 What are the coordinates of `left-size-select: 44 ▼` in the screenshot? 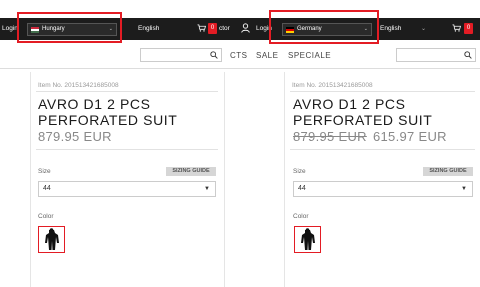 It's located at (127, 189).